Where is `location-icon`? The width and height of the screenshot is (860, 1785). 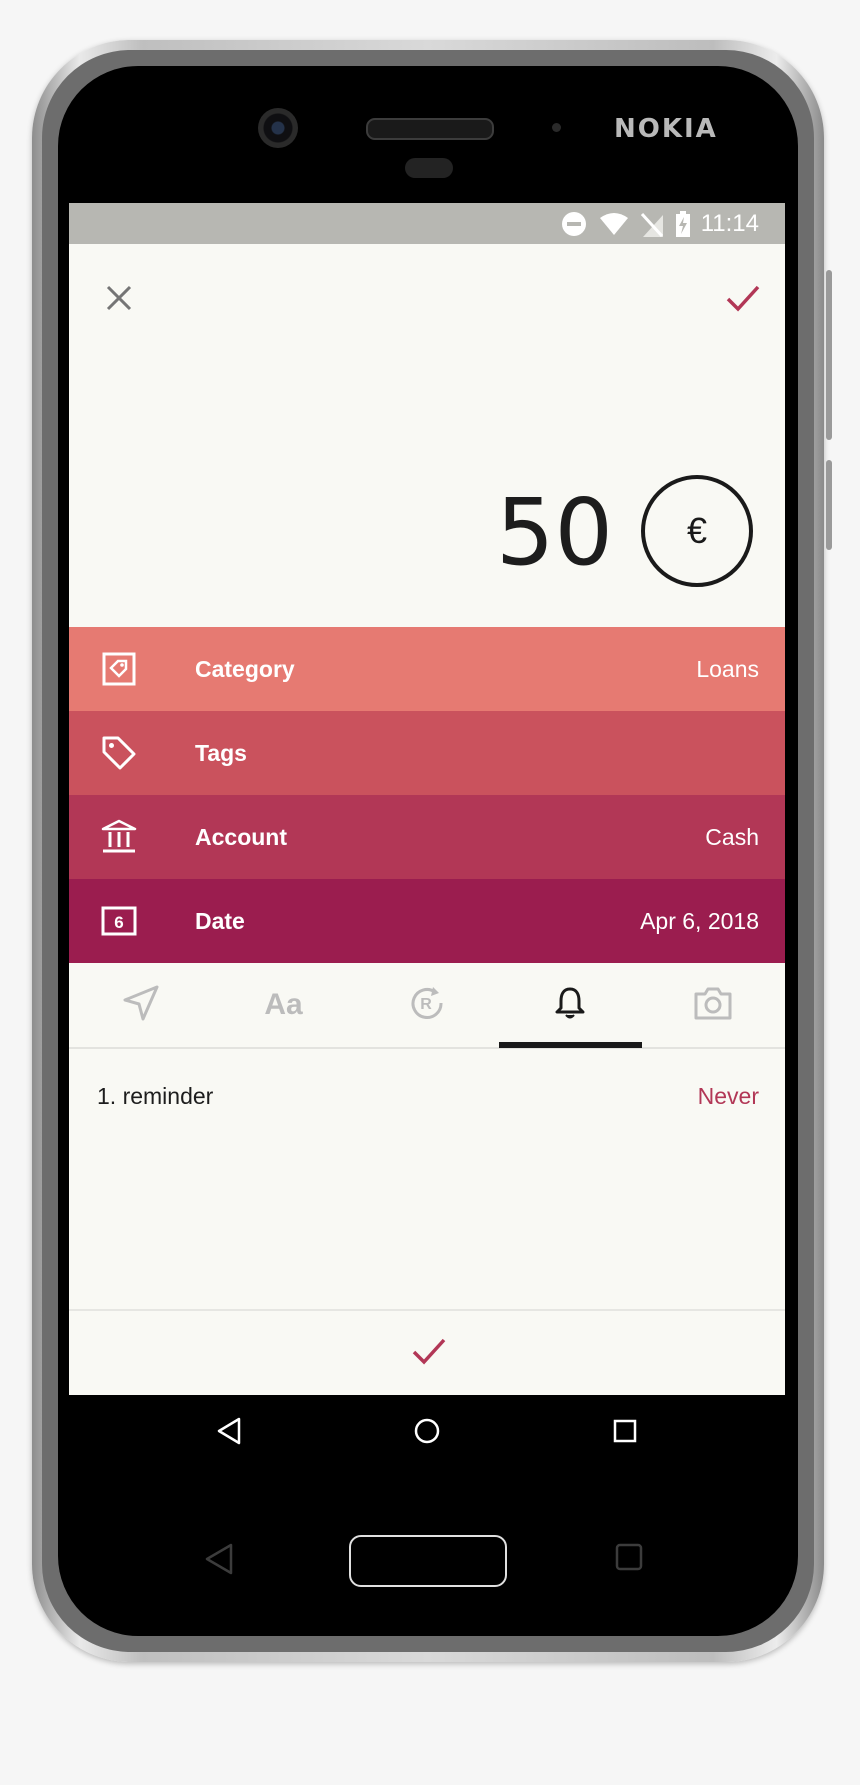
location-icon is located at coordinates (141, 1005).